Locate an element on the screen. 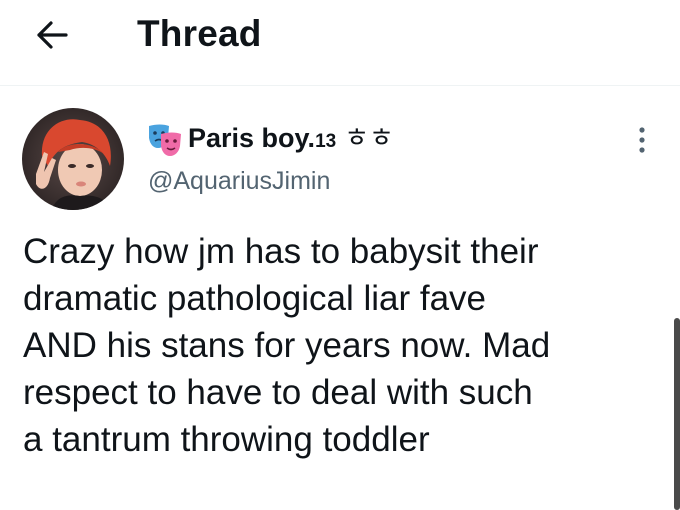  avatar is located at coordinates (73, 159).